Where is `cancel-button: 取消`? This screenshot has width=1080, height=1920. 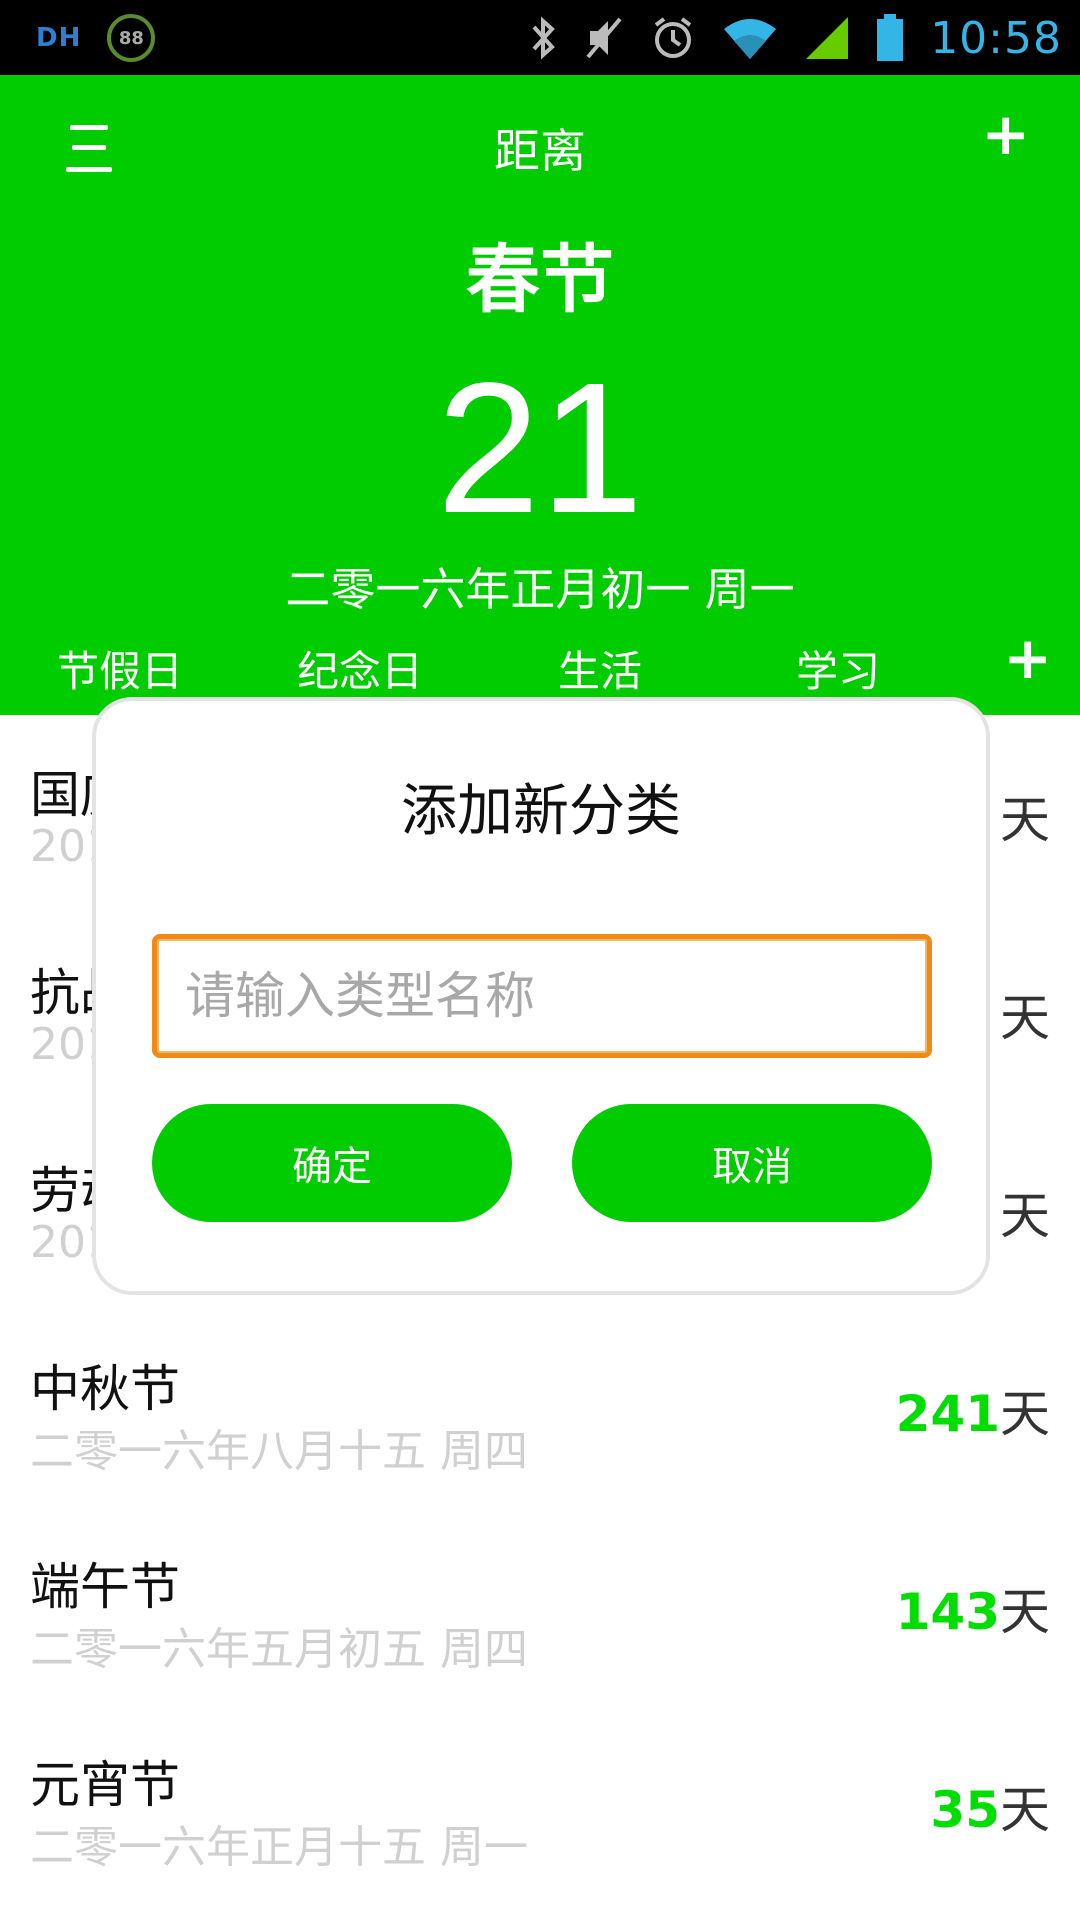 cancel-button: 取消 is located at coordinates (752, 1163).